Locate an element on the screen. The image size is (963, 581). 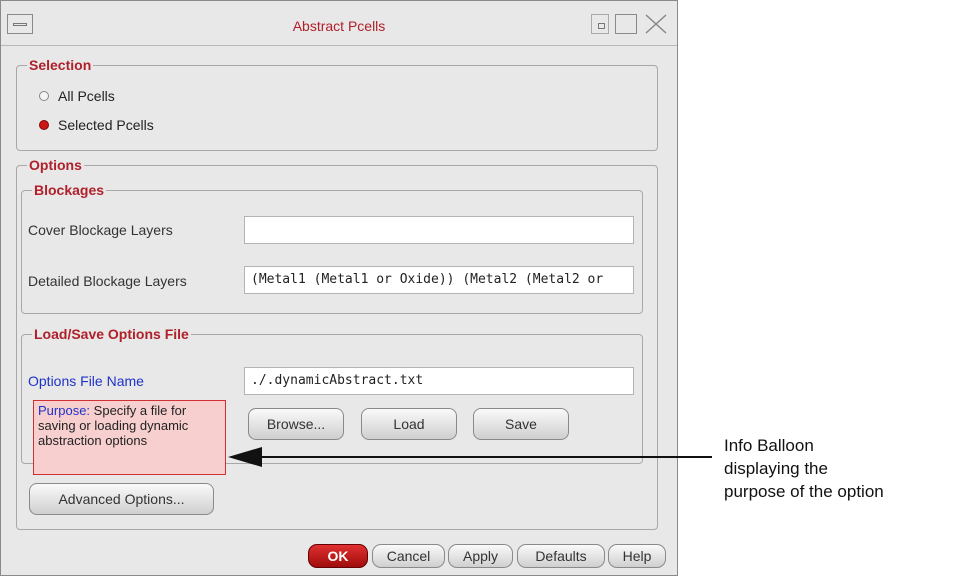
arrow-head-icon is located at coordinates (245, 457).